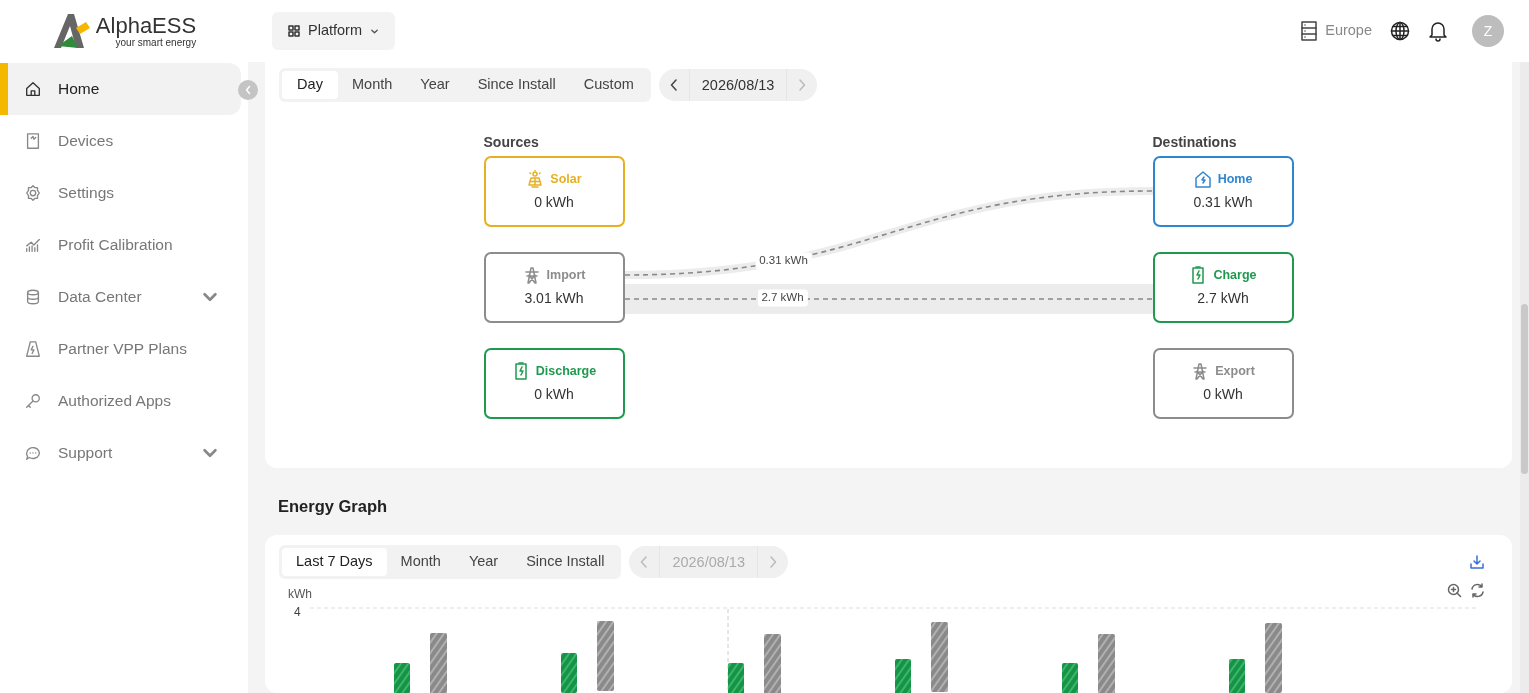  Describe the element at coordinates (120, 89) in the screenshot. I see `sidebar-item: Home` at that location.